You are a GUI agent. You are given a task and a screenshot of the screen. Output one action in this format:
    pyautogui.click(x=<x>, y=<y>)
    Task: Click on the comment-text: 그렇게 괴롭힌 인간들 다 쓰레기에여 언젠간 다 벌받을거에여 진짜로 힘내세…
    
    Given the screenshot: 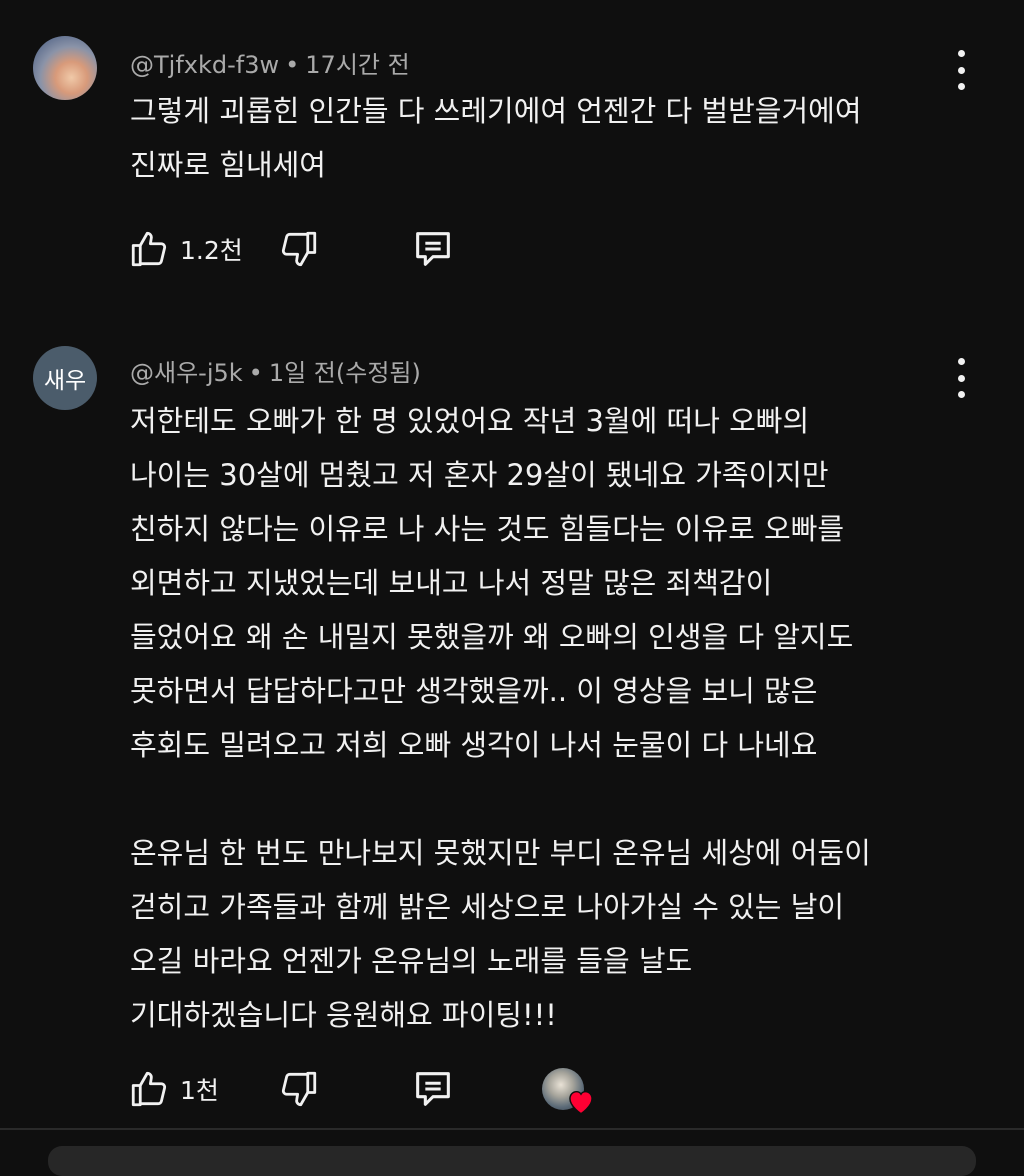 What is the action you would take?
    pyautogui.click(x=496, y=138)
    